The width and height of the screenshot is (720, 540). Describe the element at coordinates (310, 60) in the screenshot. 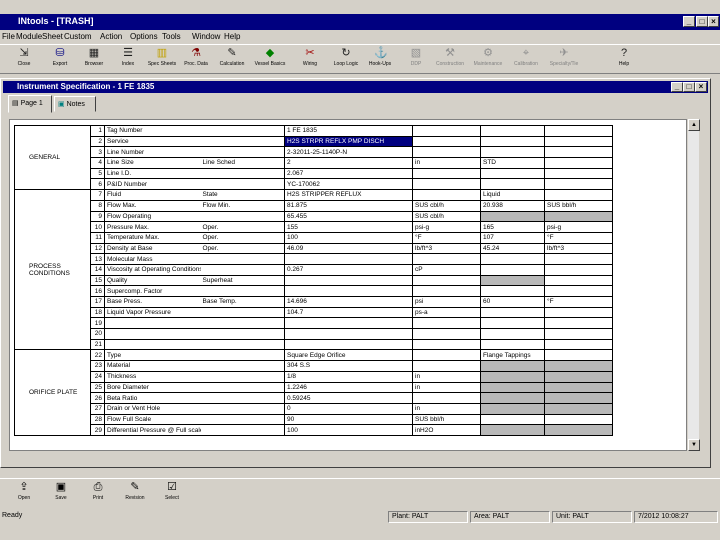

I see `toolbar-wiring-button: ✂ Wiring` at that location.